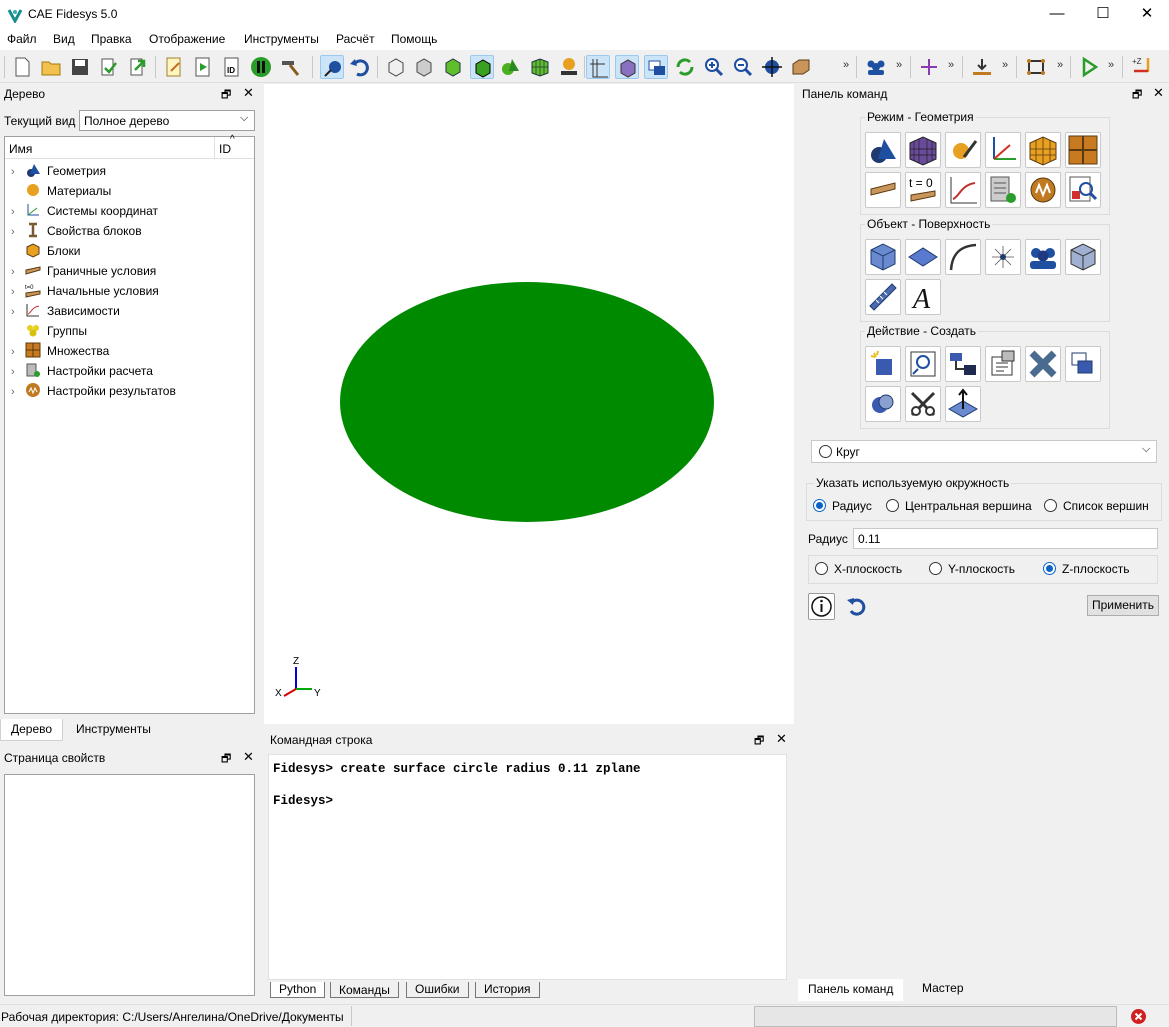 This screenshot has height=1027, width=1169. I want to click on import-icon, so click(109, 67).